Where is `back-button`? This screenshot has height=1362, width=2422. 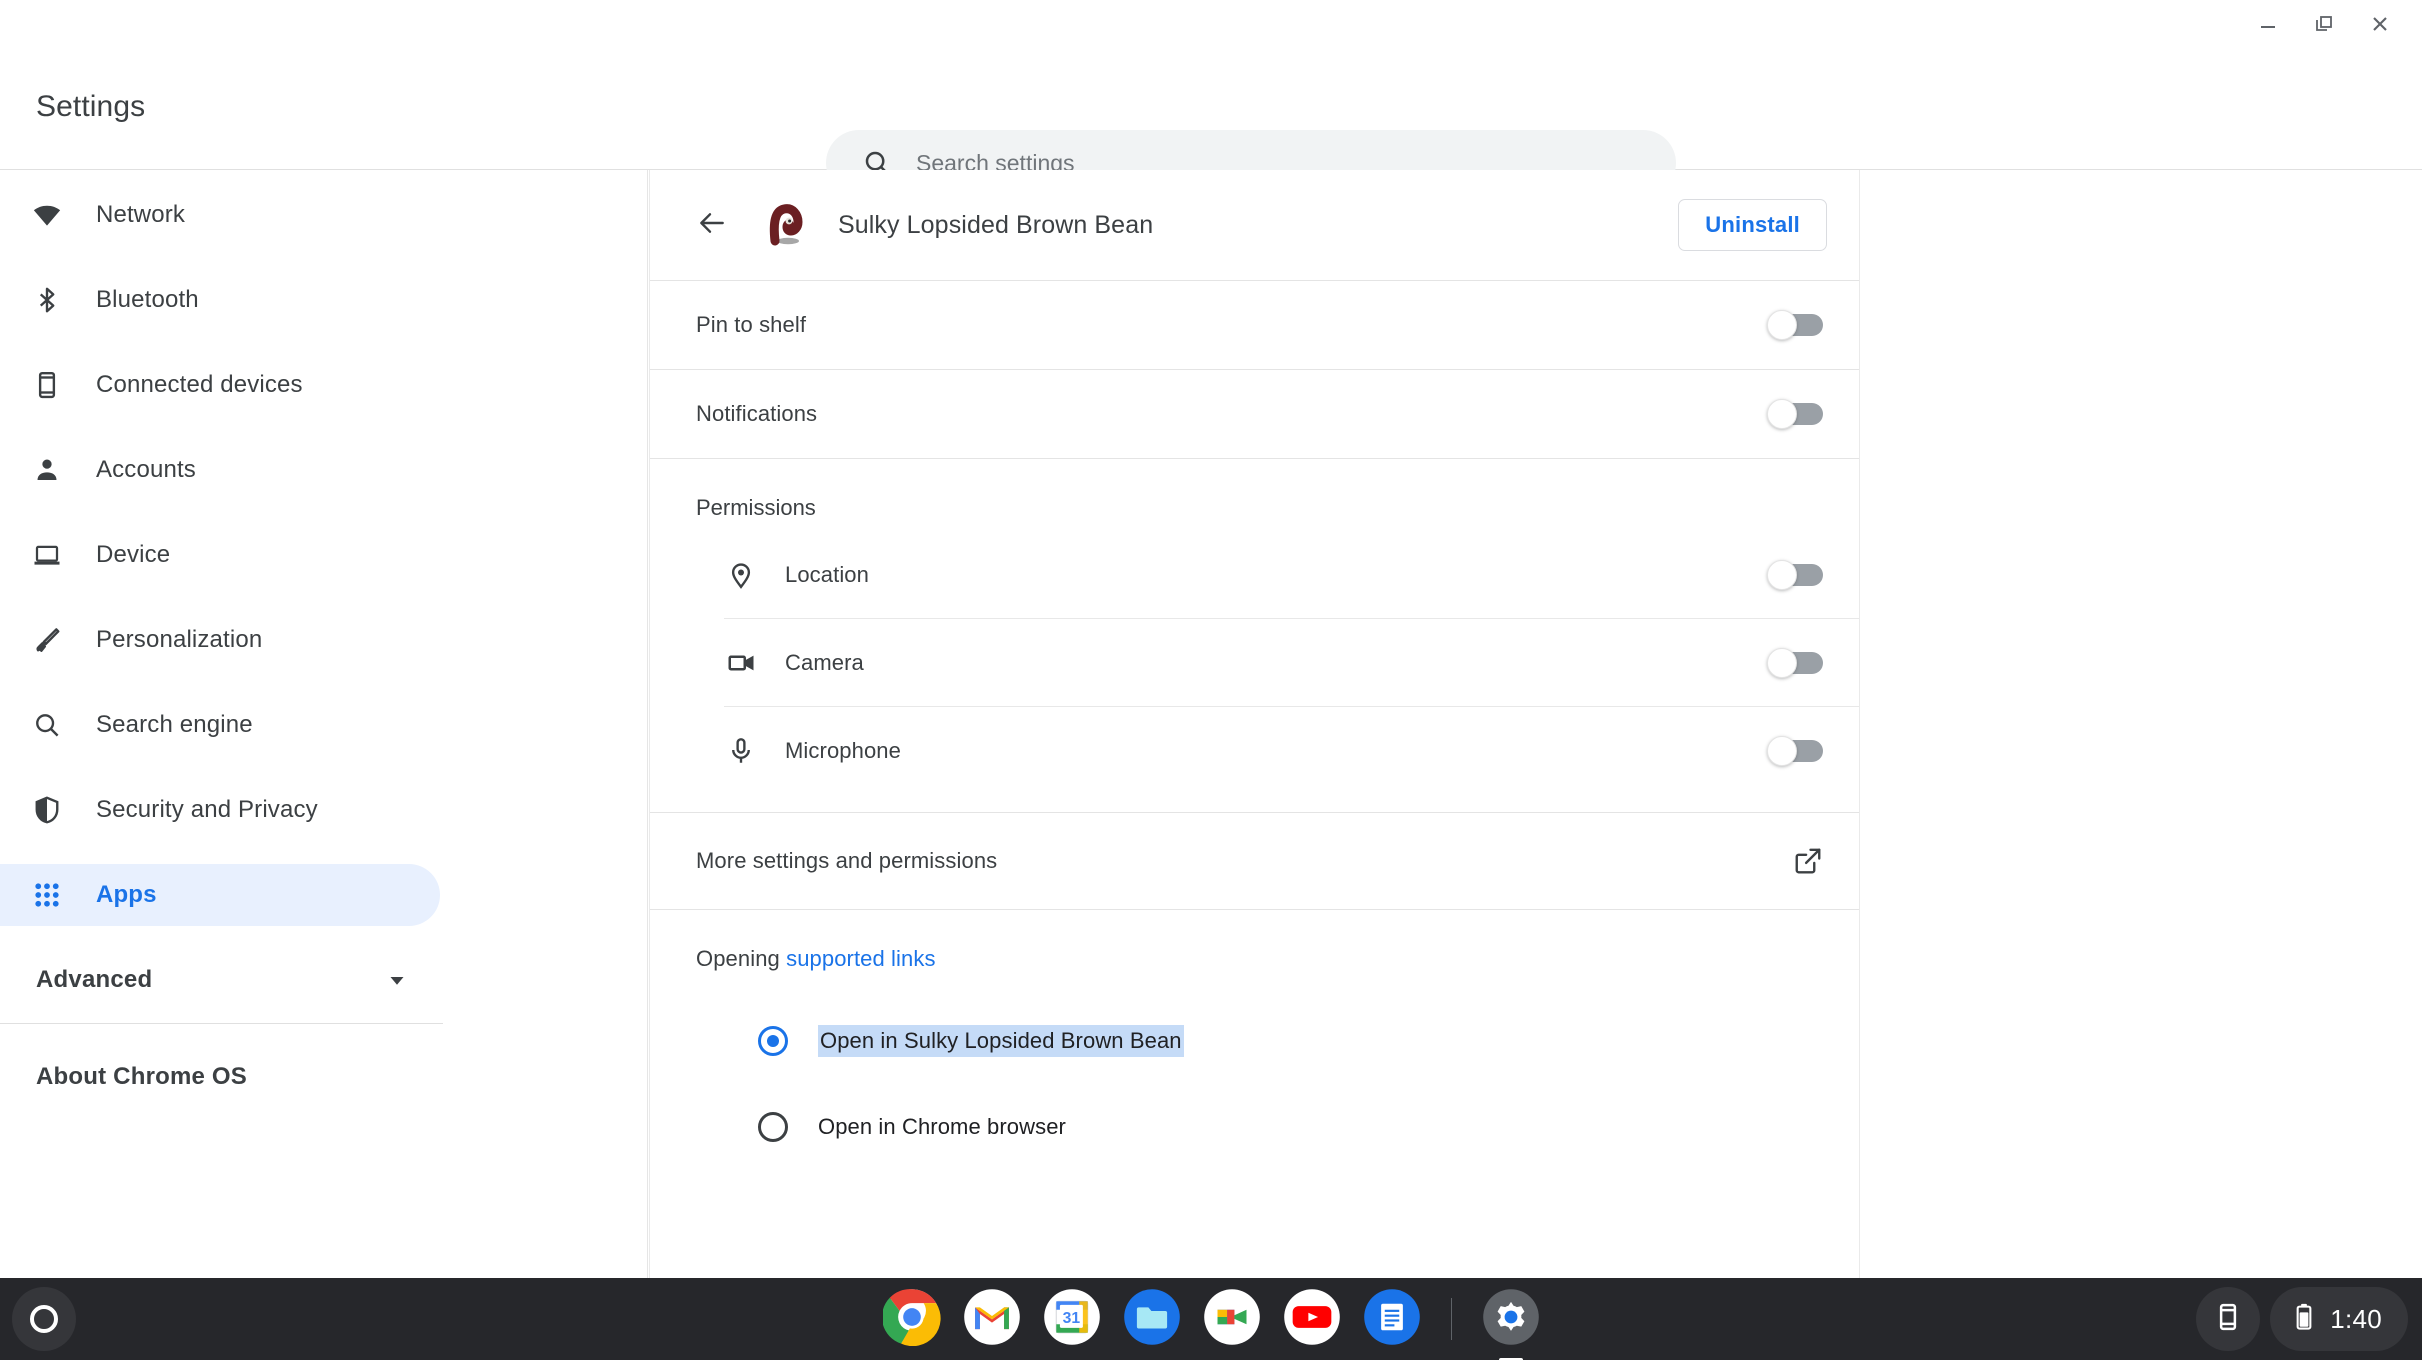 back-button is located at coordinates (712, 225).